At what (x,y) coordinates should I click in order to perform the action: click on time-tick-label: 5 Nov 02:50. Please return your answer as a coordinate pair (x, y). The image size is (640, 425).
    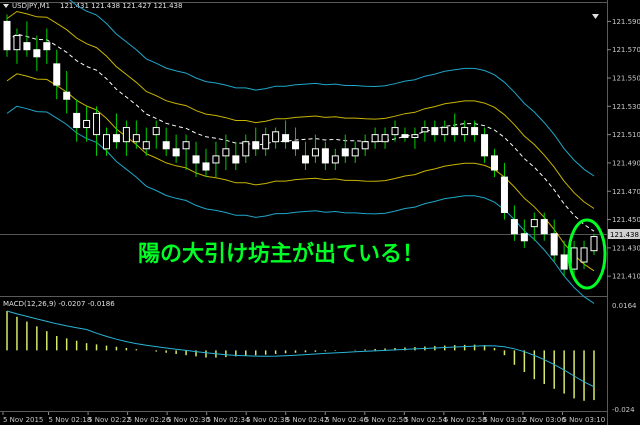
    Looking at the image, I should click on (386, 420).